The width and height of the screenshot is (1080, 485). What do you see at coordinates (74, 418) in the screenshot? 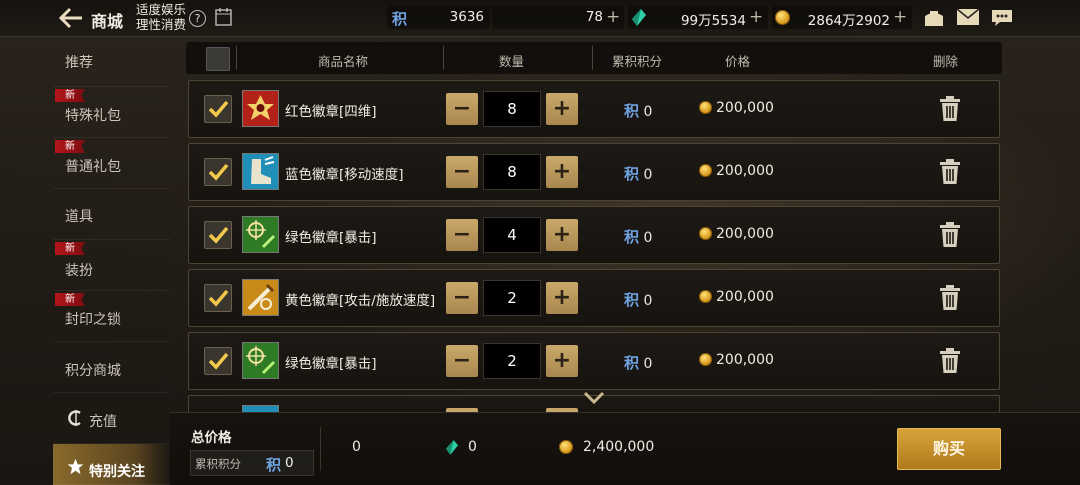
I see `recharge-c-coin-icon` at bounding box center [74, 418].